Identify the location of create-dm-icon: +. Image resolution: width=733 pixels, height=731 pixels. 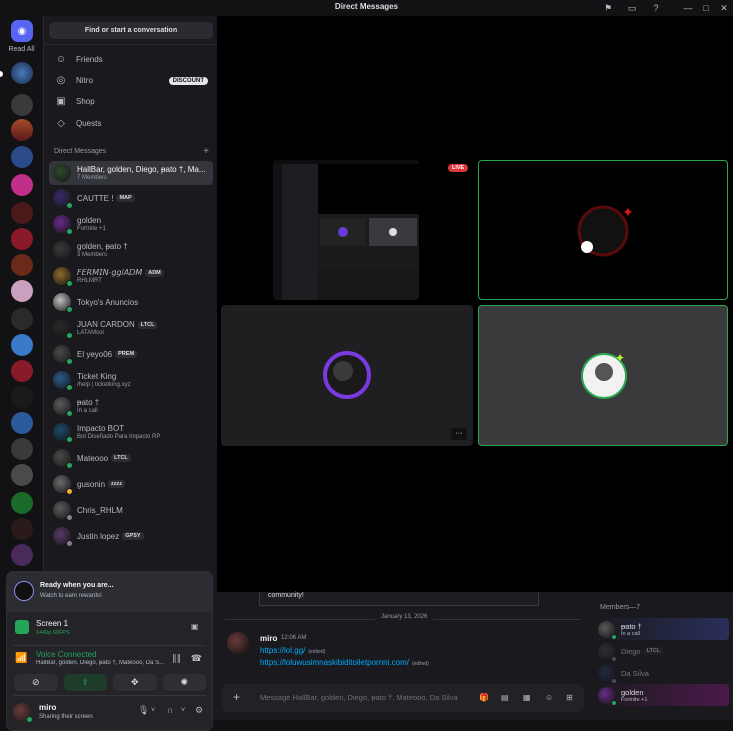
(206, 151).